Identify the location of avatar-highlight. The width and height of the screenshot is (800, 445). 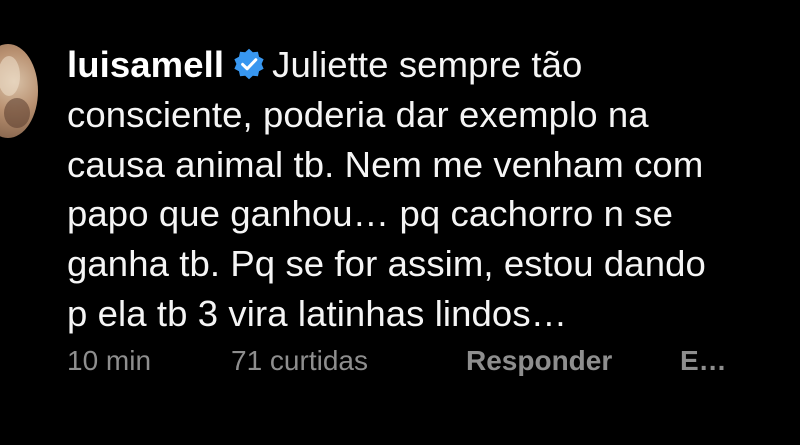
(10, 76).